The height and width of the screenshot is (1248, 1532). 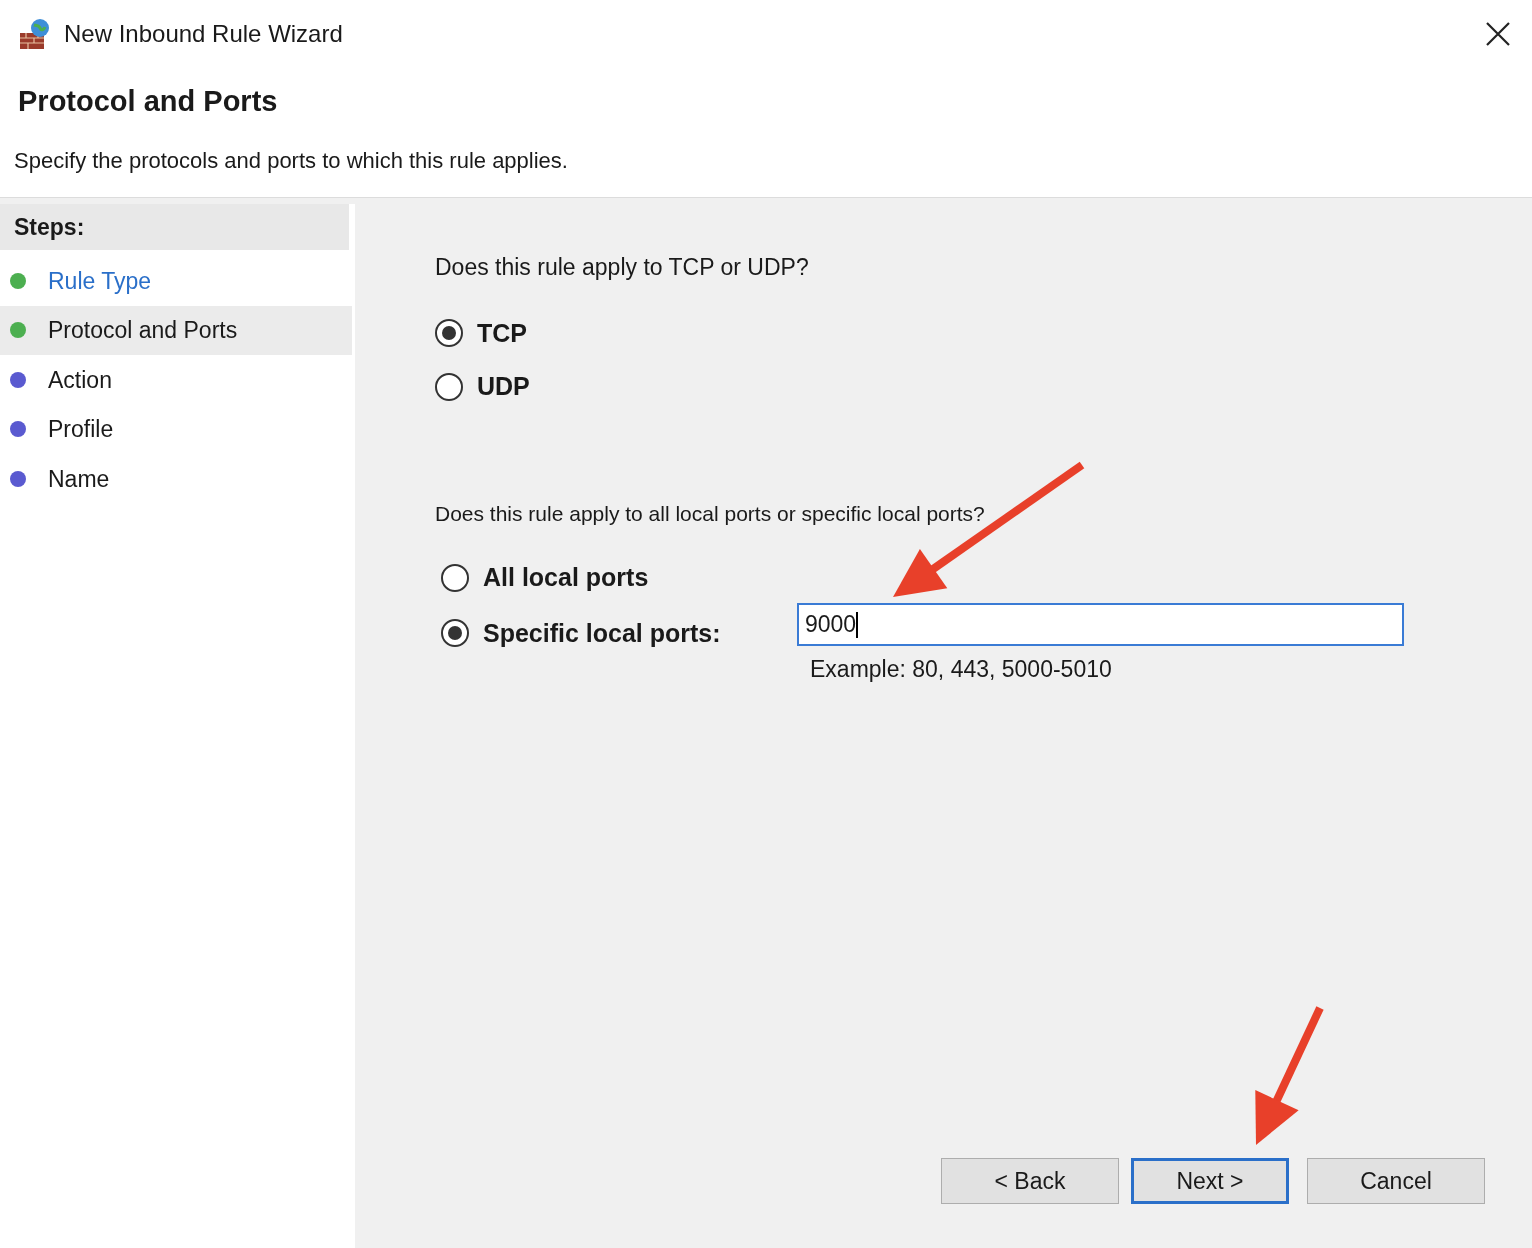 What do you see at coordinates (622, 267) in the screenshot?
I see `question-text: Does this rule apply to TCP or UDP?` at bounding box center [622, 267].